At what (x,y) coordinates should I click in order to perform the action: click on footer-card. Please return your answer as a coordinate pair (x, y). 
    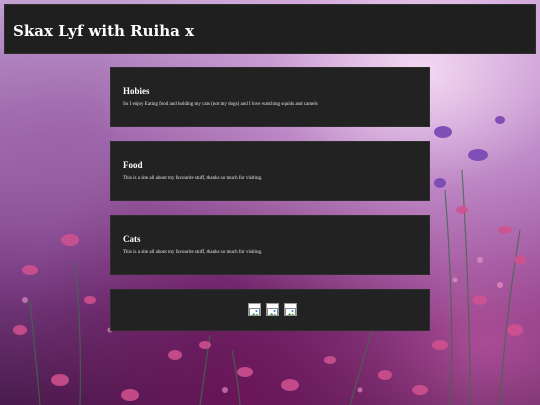
    Looking at the image, I should click on (270, 310).